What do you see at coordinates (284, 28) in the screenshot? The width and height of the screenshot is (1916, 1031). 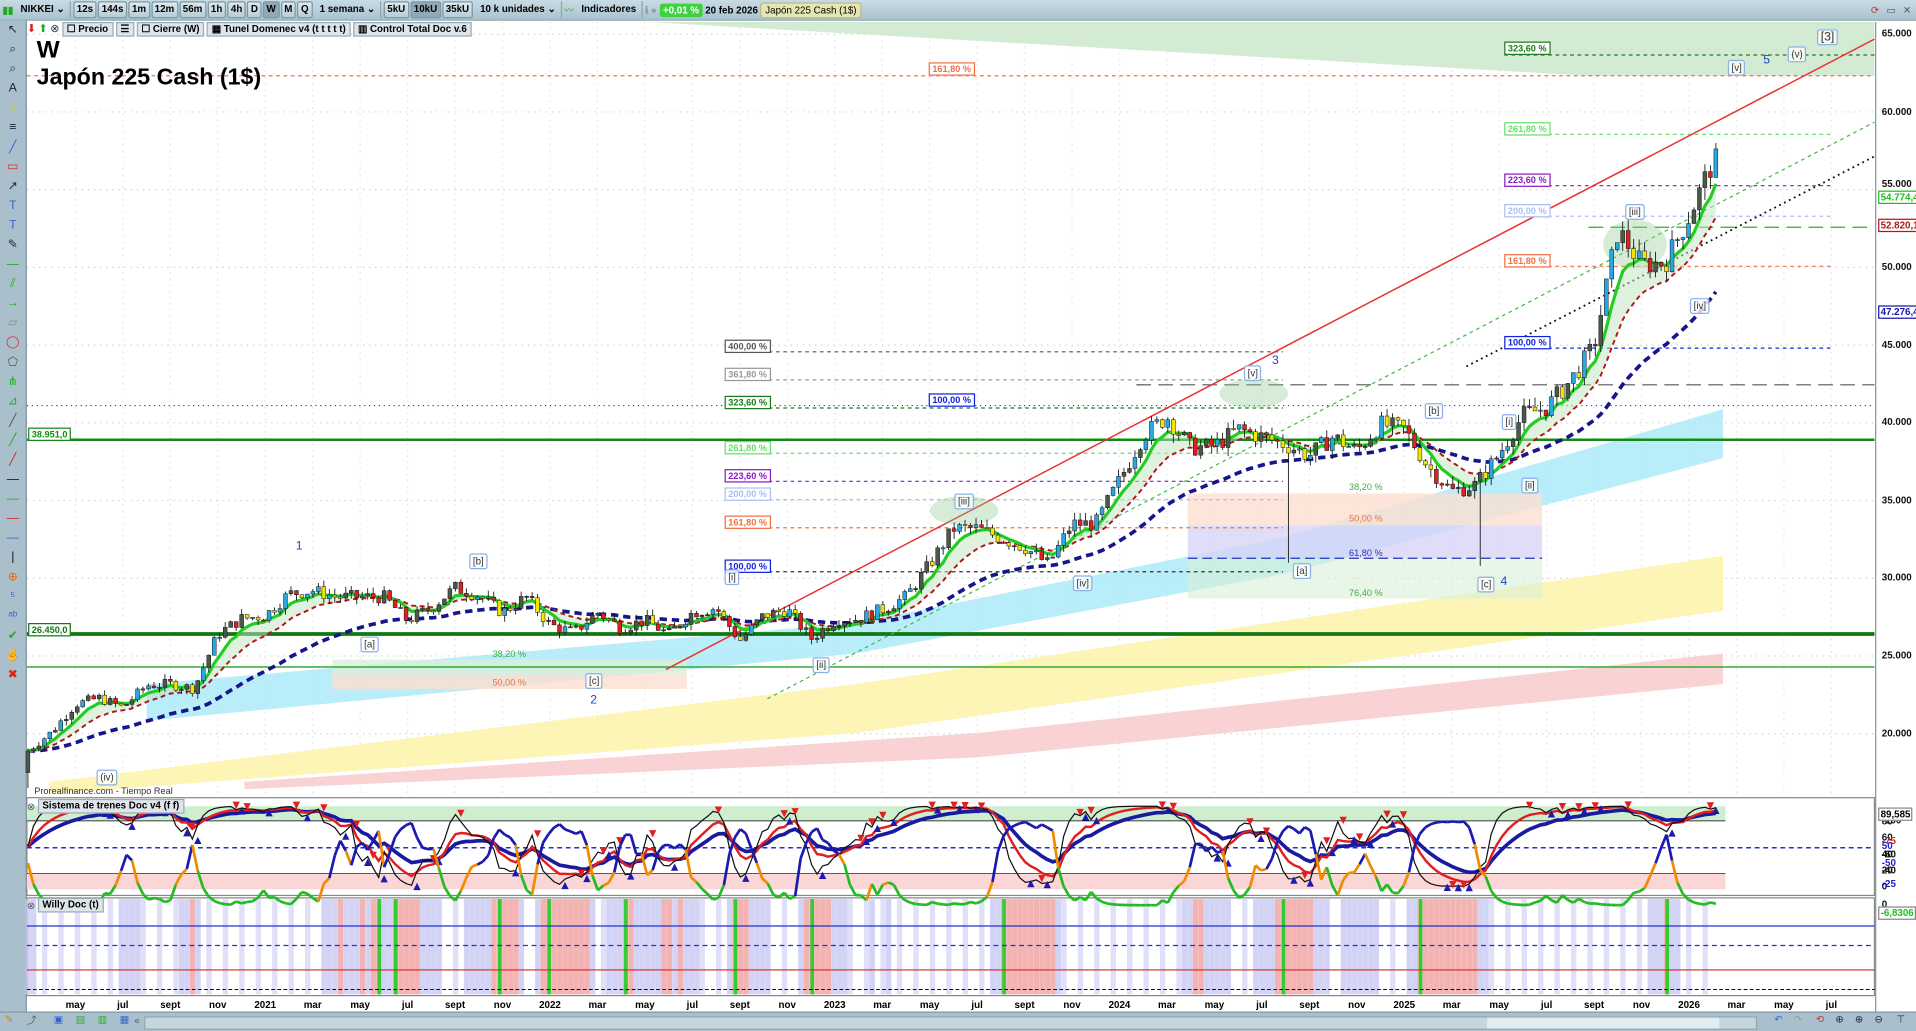 I see `legend-tunnel-label: Tunel Domenec v4 (t t t t t)` at bounding box center [284, 28].